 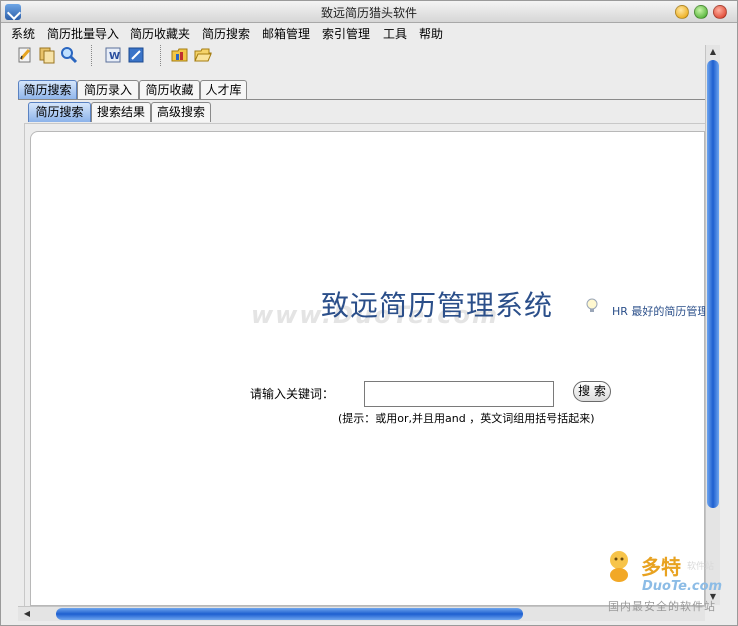 What do you see at coordinates (286, 33) in the screenshot?
I see `menu-mailbox: 邮箱管理` at bounding box center [286, 33].